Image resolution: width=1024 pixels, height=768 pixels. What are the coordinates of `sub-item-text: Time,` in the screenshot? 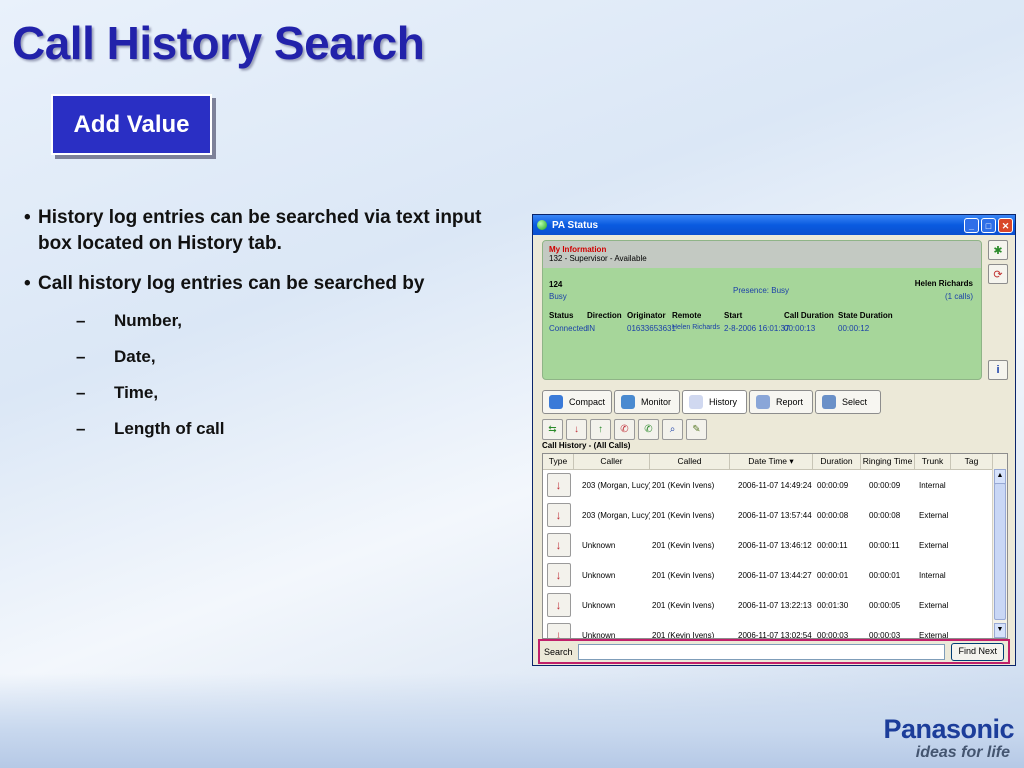 It's located at (136, 392).